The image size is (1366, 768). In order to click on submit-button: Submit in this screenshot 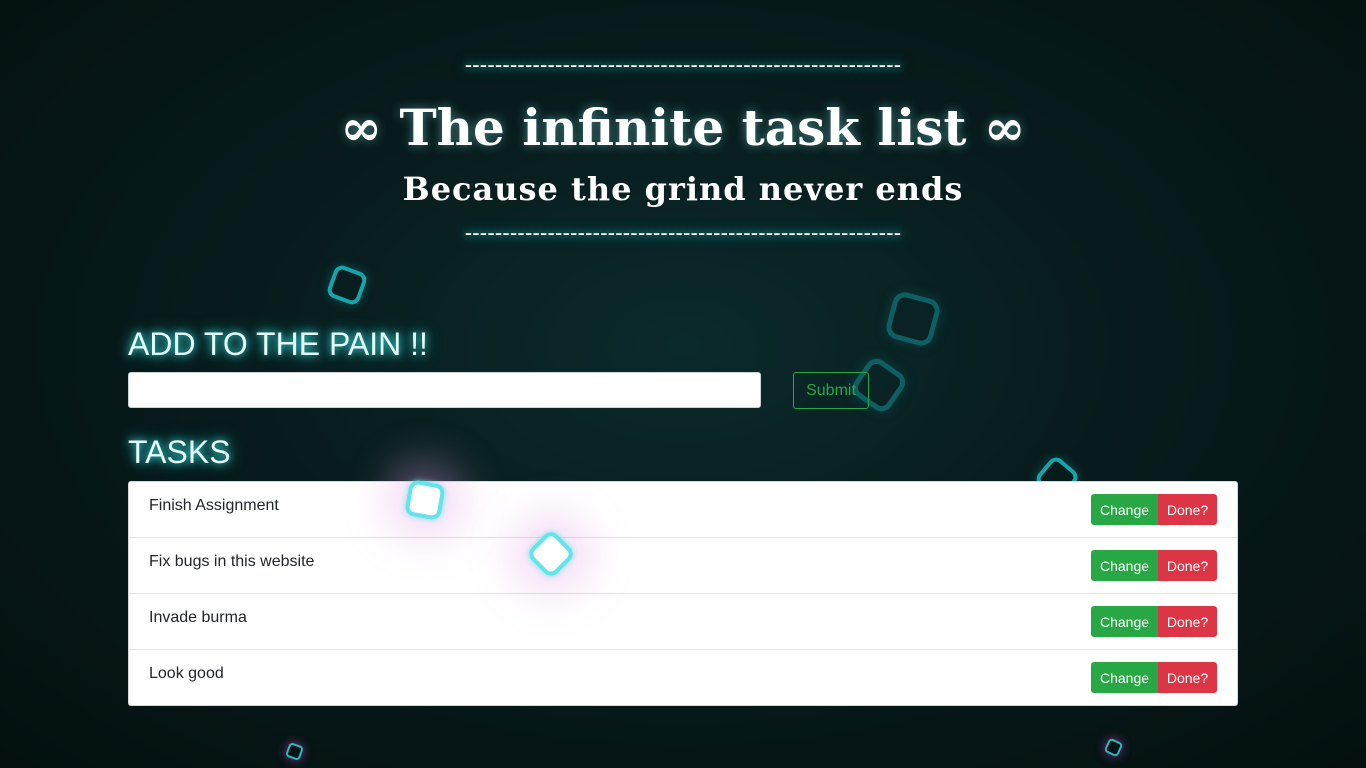, I will do `click(831, 390)`.